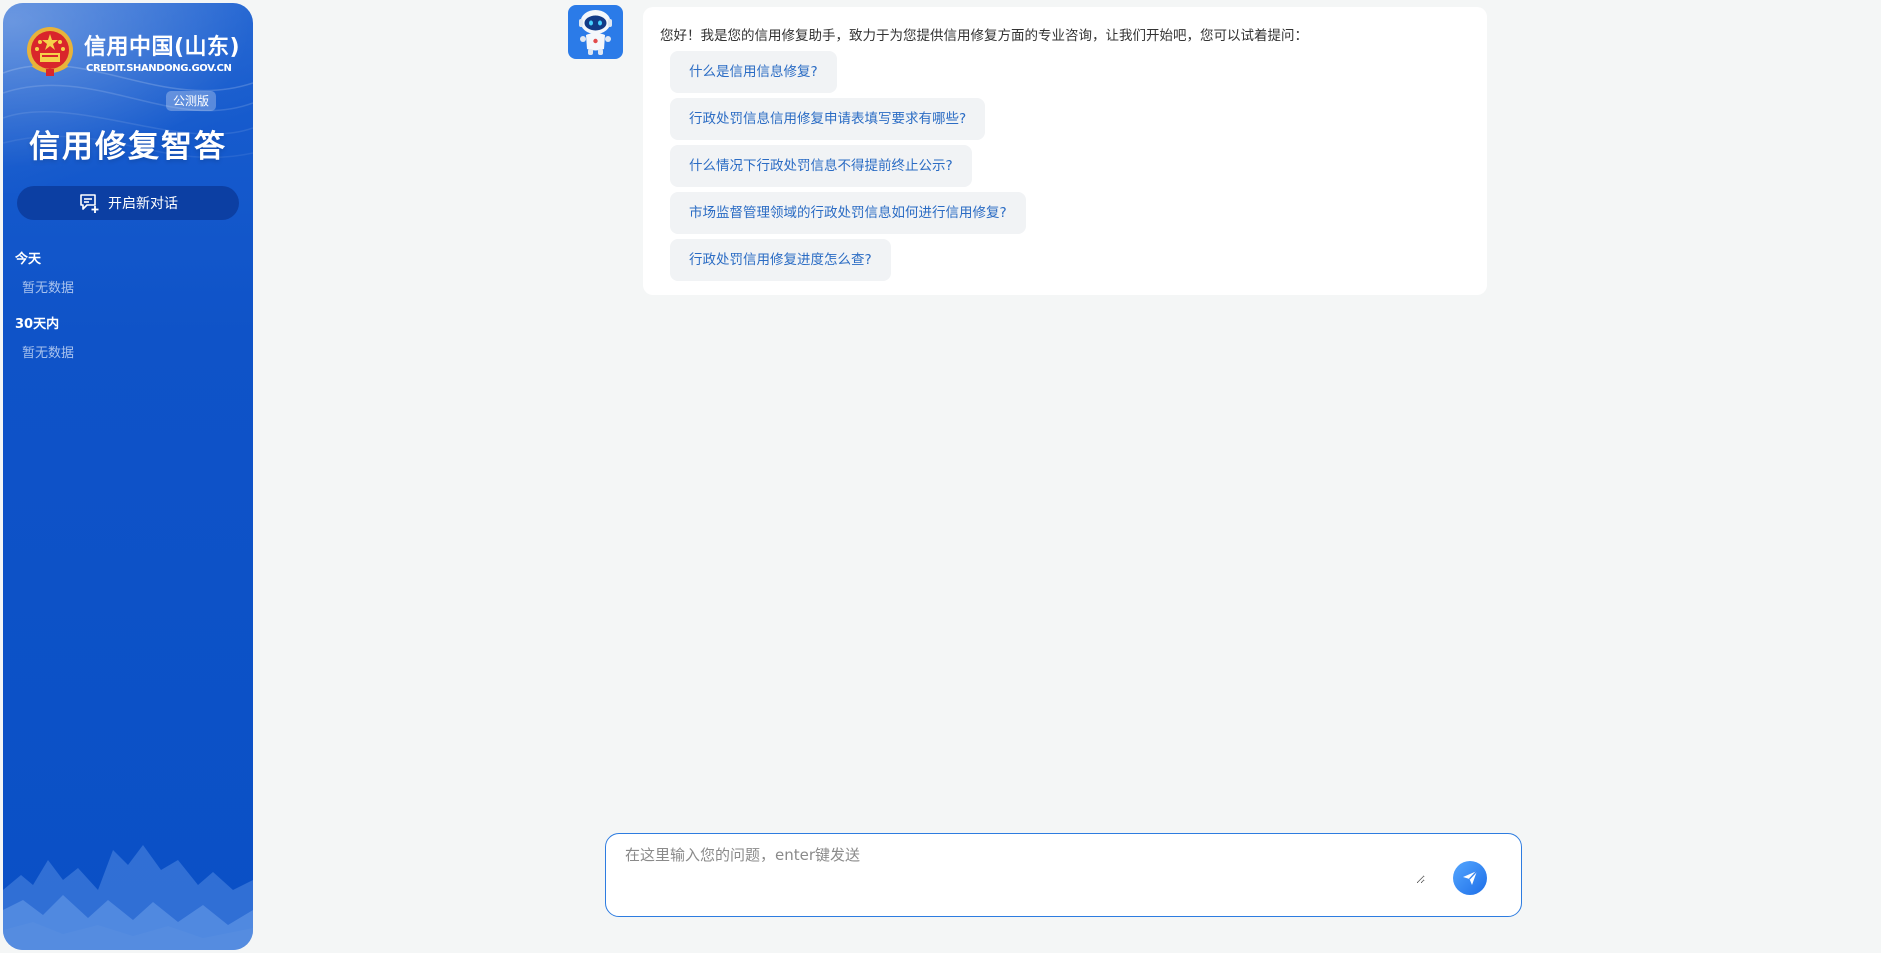 This screenshot has width=1881, height=953. What do you see at coordinates (1025, 864) in the screenshot?
I see `chat-input` at bounding box center [1025, 864].